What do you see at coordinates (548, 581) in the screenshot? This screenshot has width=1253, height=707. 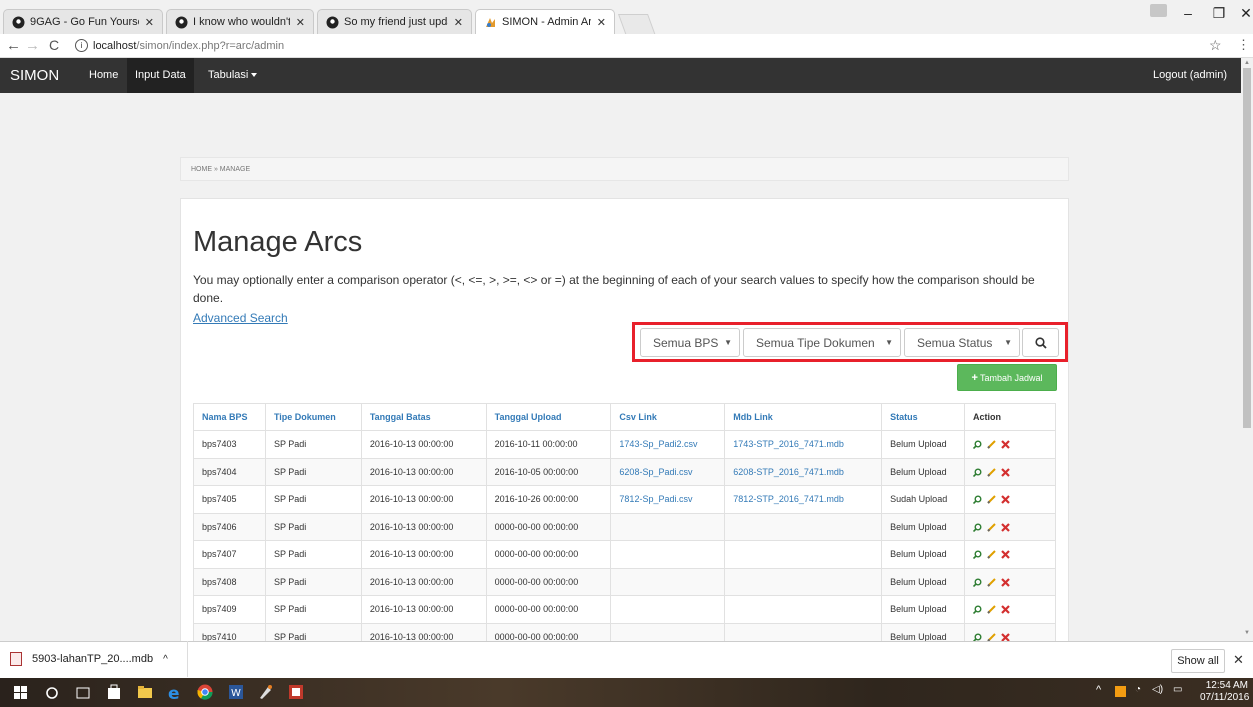 I see `cell-tanggal-upload: 0000-00-00 00:00:00` at bounding box center [548, 581].